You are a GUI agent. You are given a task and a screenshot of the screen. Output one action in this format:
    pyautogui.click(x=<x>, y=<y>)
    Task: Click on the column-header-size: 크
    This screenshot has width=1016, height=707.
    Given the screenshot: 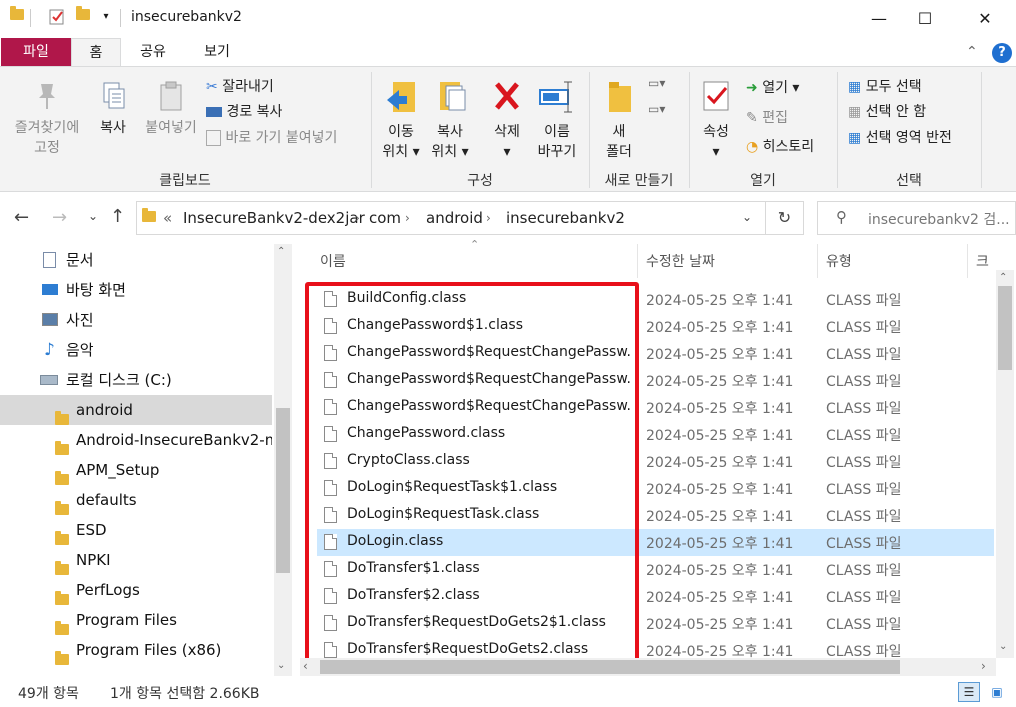 What is the action you would take?
    pyautogui.click(x=986, y=261)
    